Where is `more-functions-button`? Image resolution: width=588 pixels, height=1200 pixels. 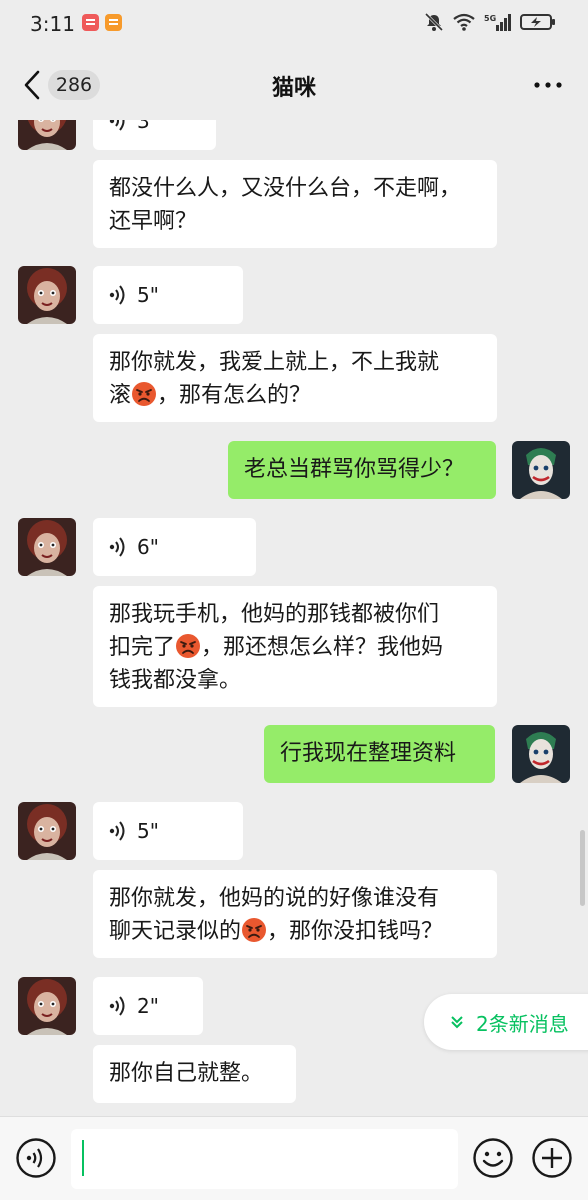
more-functions-button is located at coordinates (552, 1158).